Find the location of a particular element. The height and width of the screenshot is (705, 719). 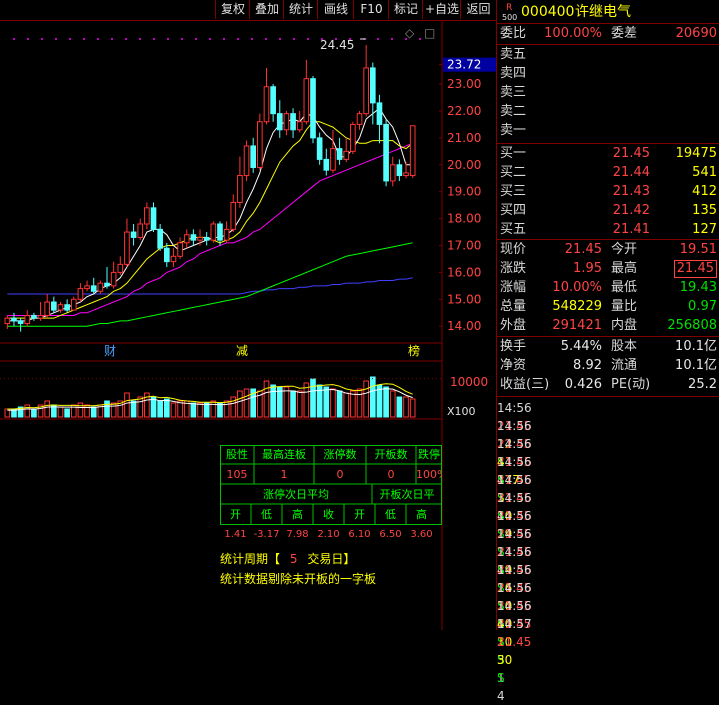

info-label: 内盘 is located at coordinates (624, 325).